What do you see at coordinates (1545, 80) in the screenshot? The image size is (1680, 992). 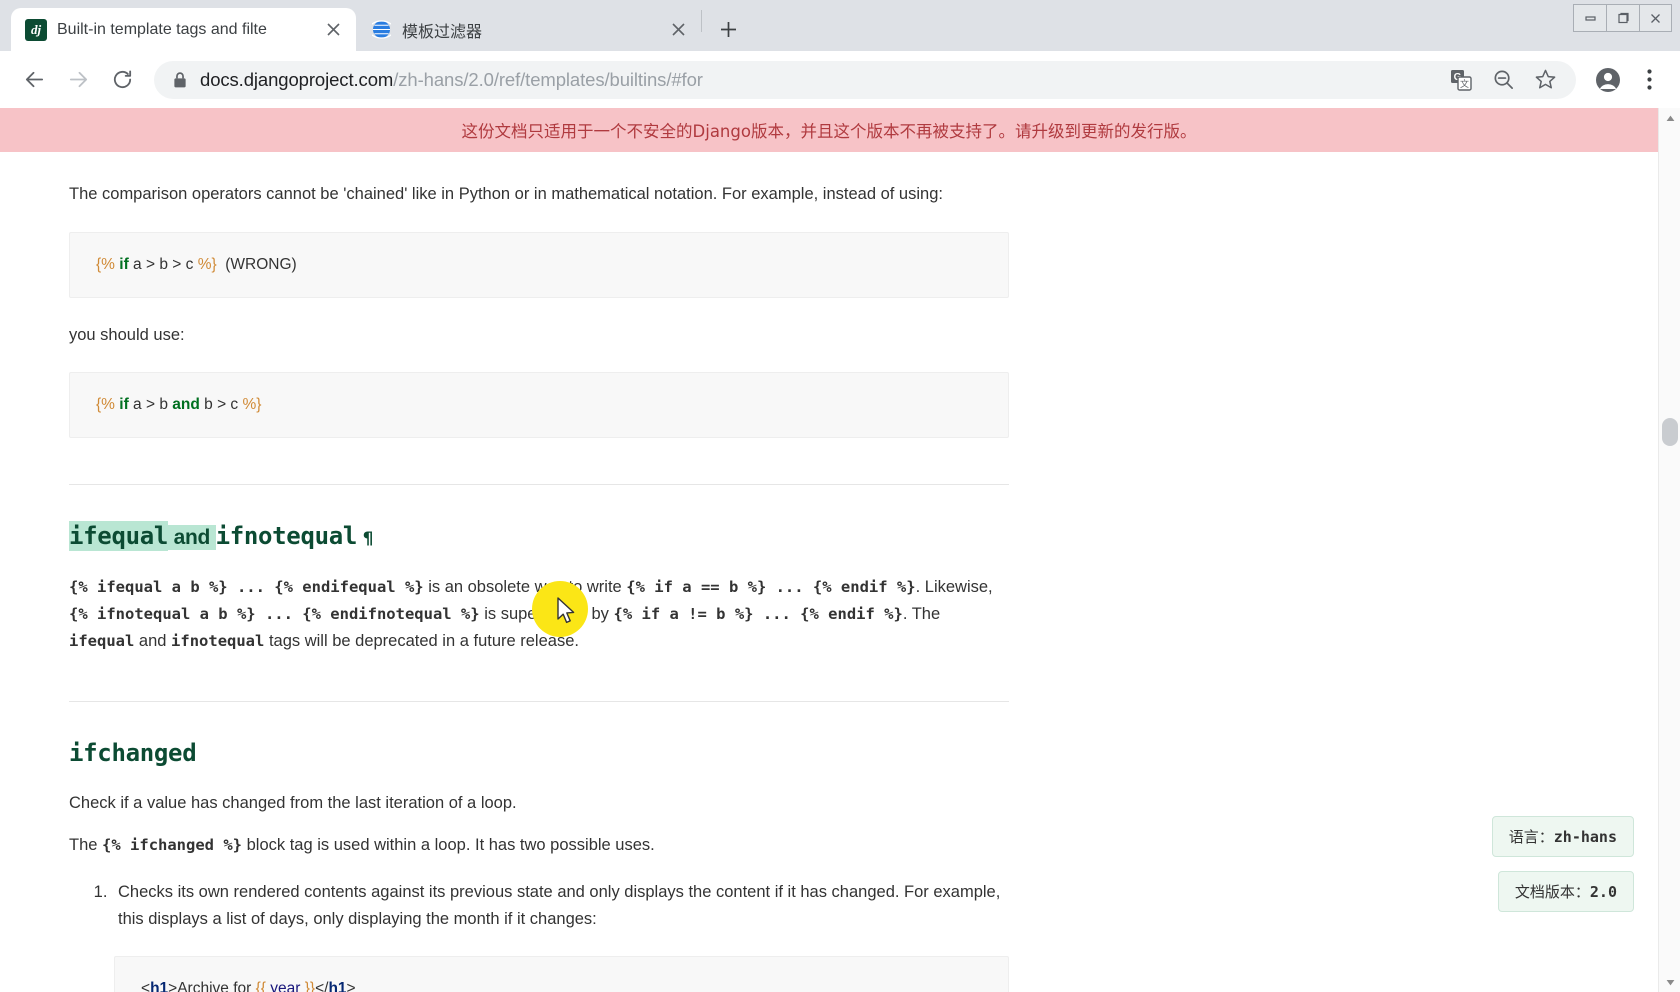 I see `bookmark-star-icon` at bounding box center [1545, 80].